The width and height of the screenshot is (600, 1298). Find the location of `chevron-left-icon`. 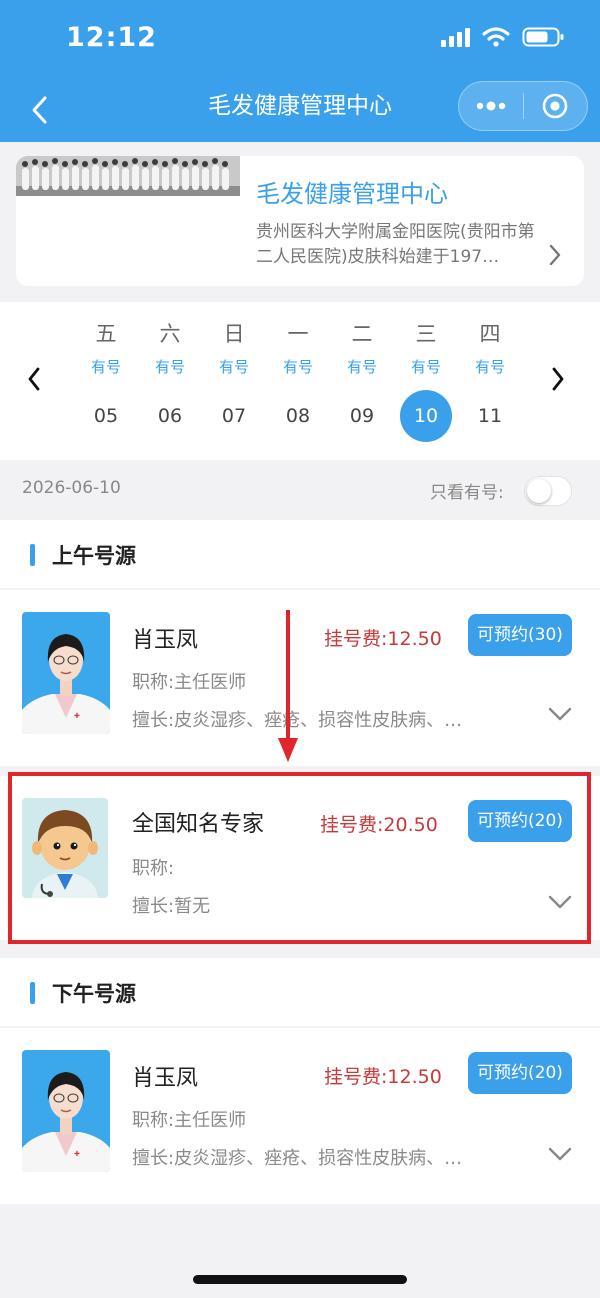

chevron-left-icon is located at coordinates (34, 379).